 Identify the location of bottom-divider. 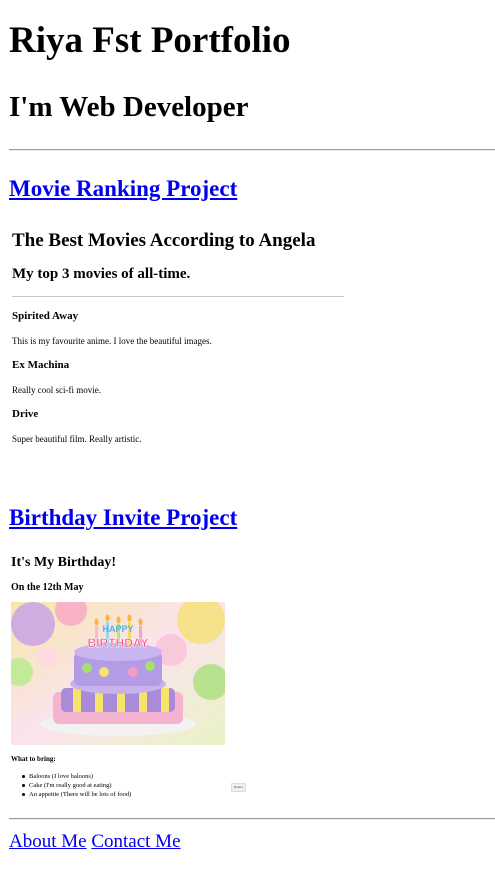
(252, 819).